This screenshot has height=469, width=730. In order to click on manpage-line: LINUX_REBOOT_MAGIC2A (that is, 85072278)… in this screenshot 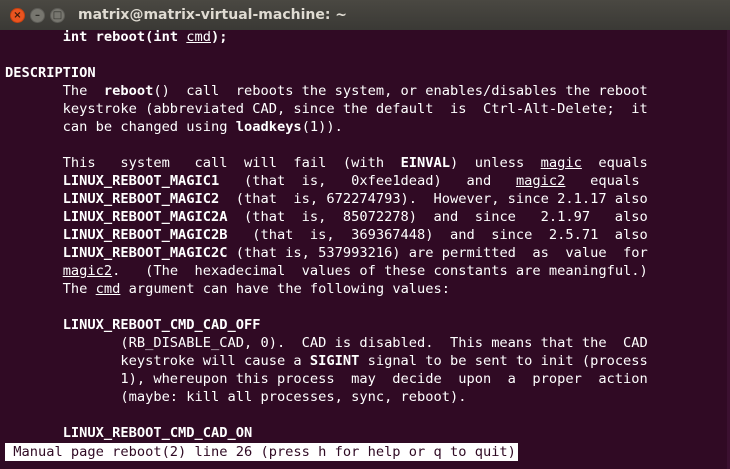, I will do `click(355, 217)`.